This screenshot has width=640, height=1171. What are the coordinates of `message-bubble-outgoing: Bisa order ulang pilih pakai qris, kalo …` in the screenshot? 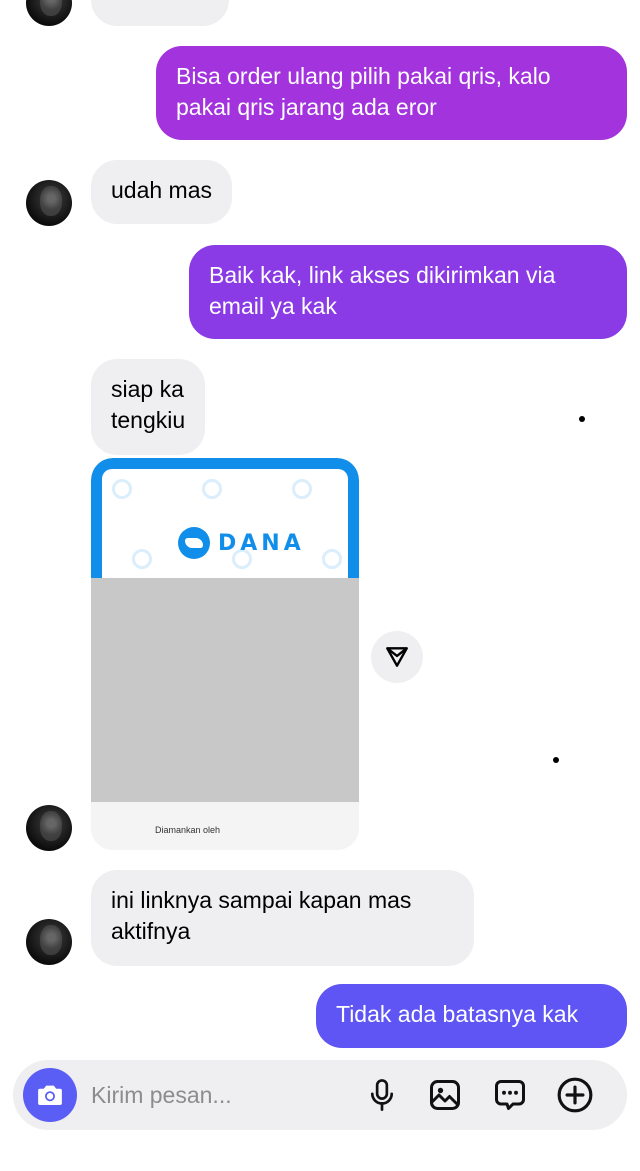 It's located at (391, 93).